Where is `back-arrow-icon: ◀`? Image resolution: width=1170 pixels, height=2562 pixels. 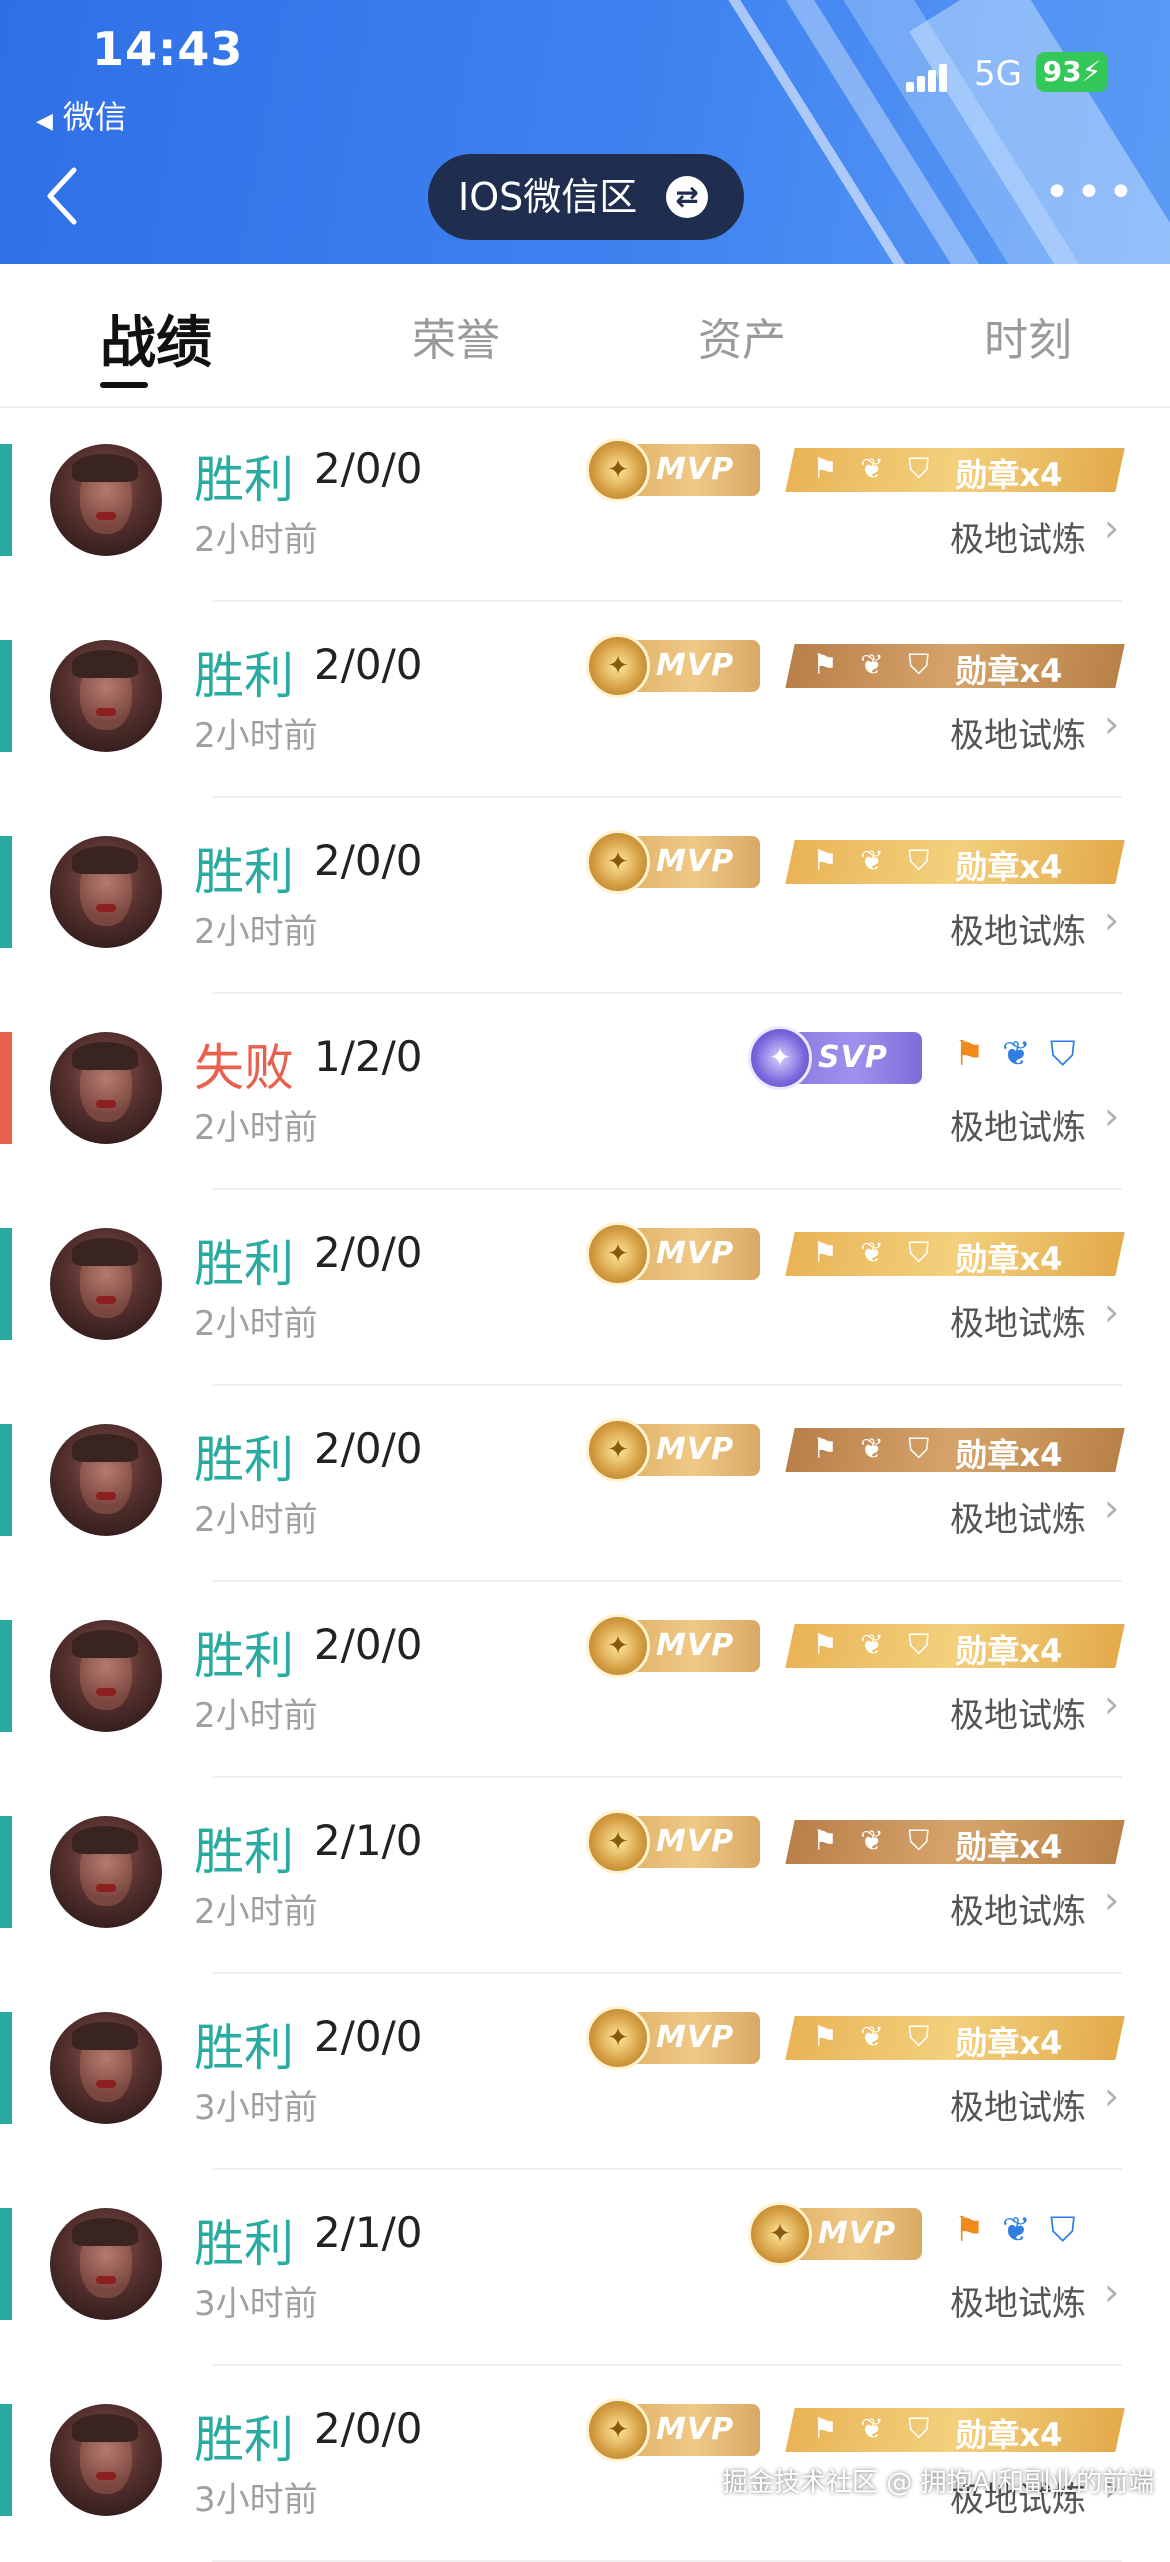 back-arrow-icon: ◀ is located at coordinates (44, 121).